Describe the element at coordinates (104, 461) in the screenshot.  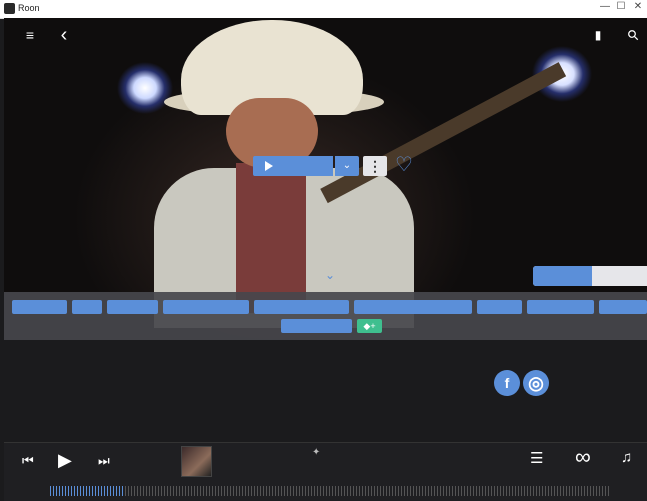
I see `next-icon: ⏭` at that location.